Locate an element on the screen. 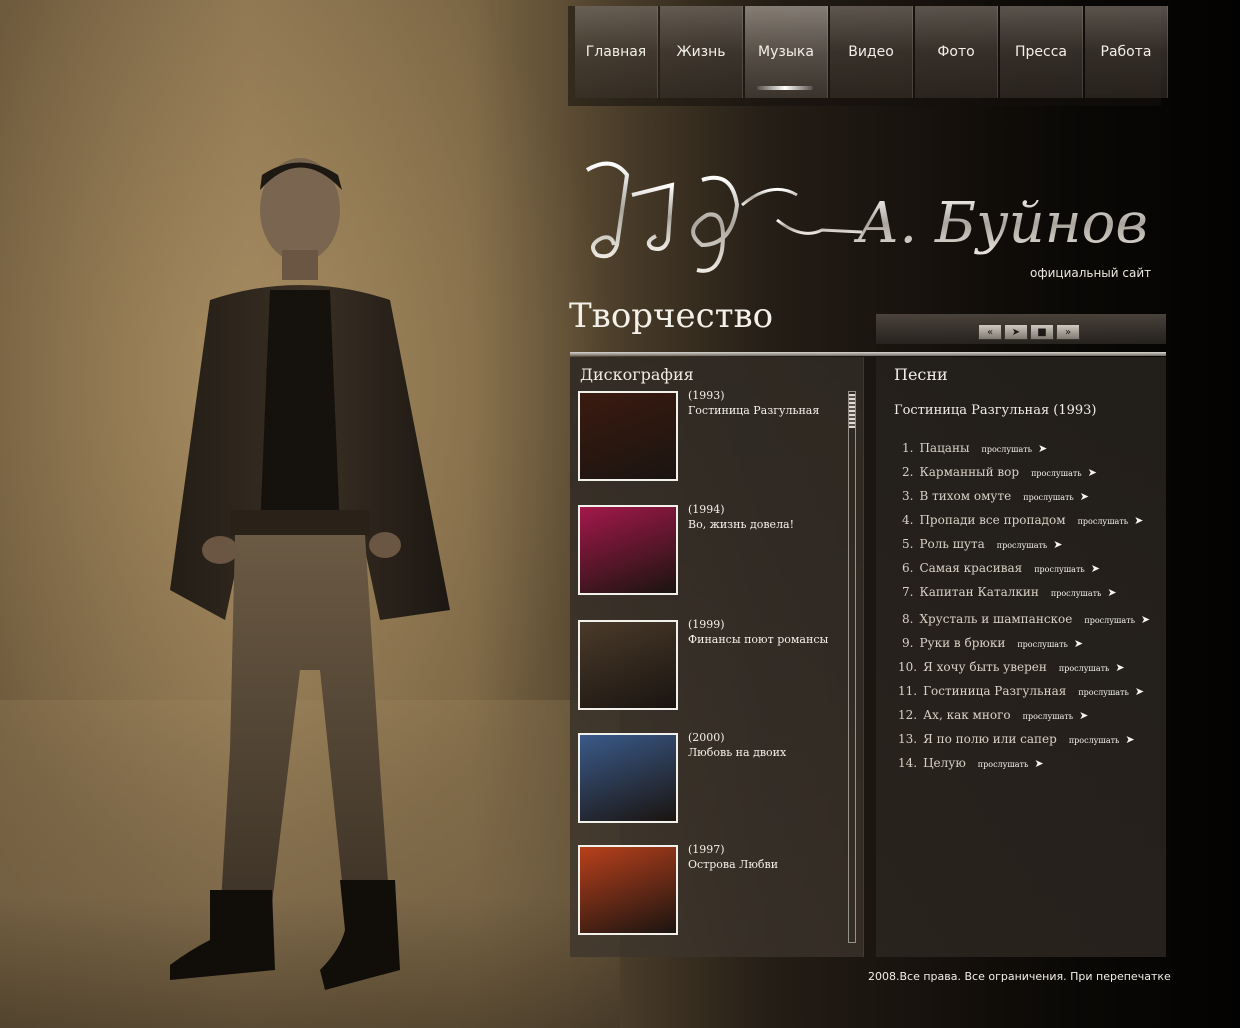  album-item: (1993) Гостиница Разгульная is located at coordinates (708, 436).